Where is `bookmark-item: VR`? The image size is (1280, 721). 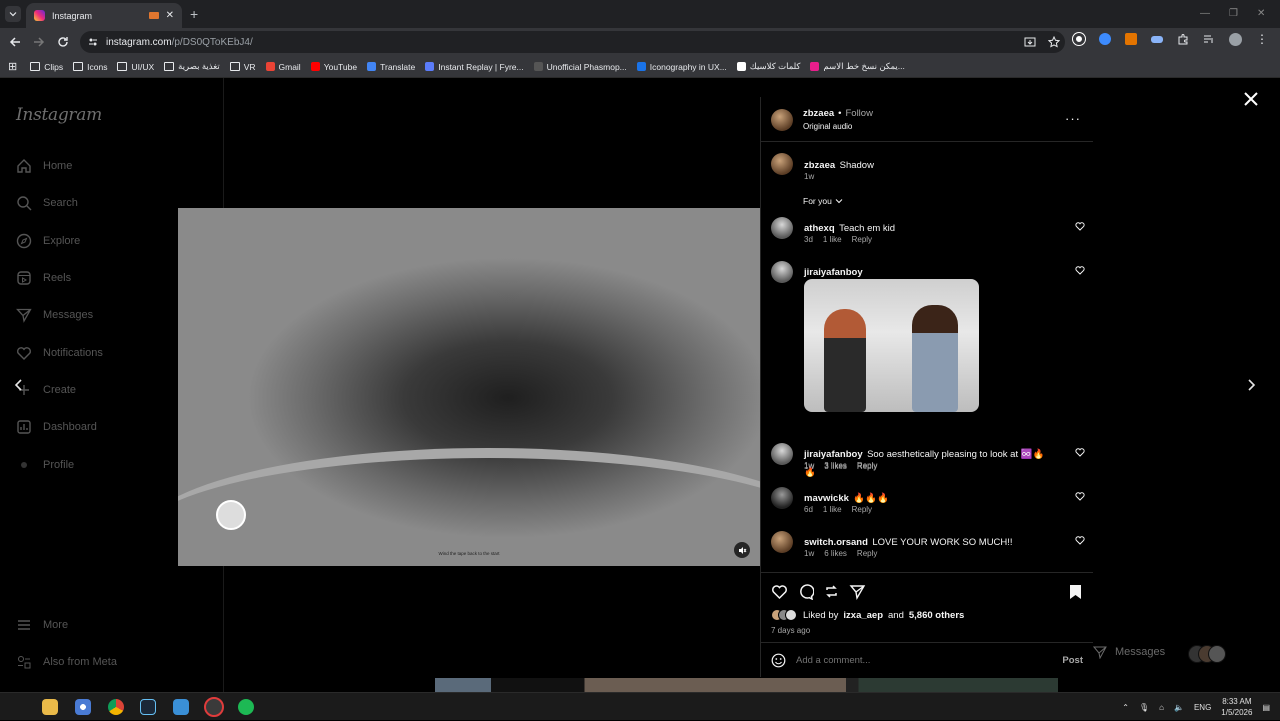 bookmark-item: VR is located at coordinates (243, 66).